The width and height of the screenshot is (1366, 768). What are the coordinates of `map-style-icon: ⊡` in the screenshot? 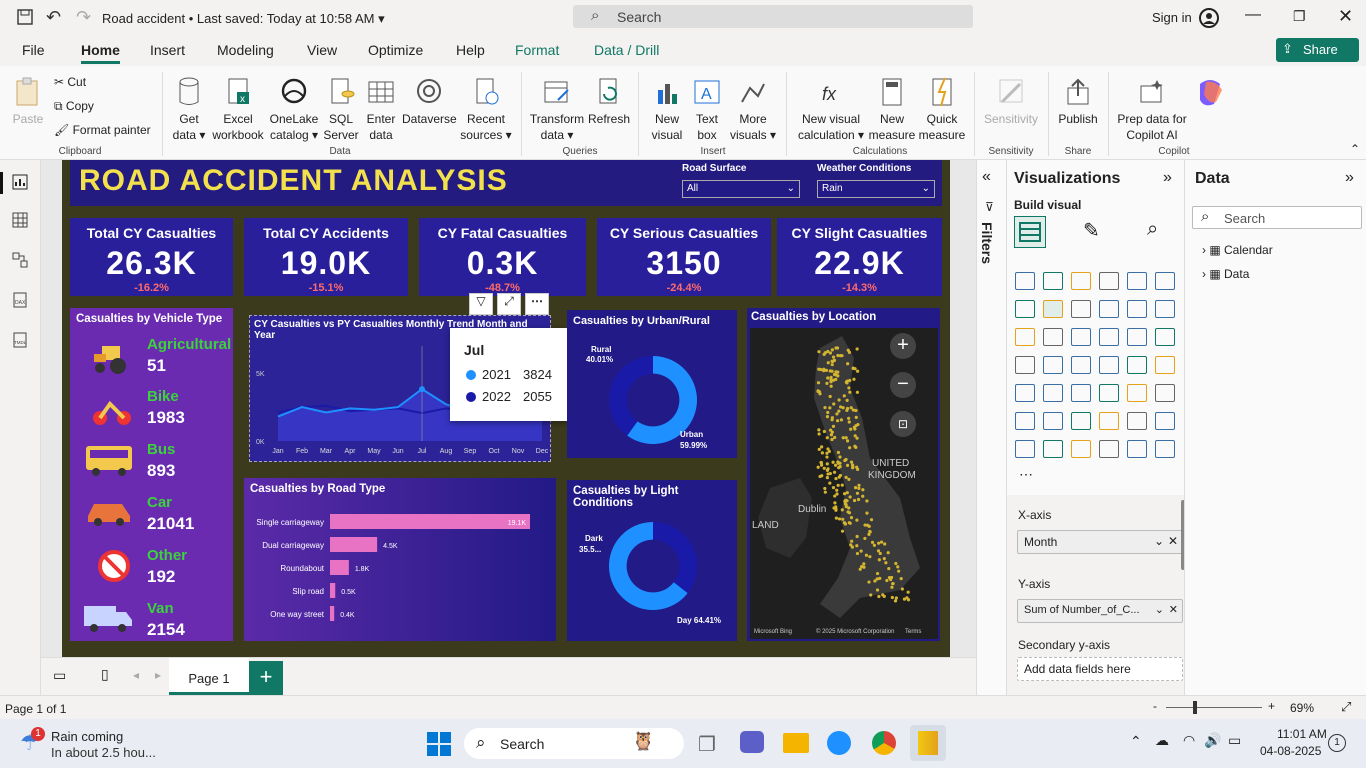 It's located at (903, 424).